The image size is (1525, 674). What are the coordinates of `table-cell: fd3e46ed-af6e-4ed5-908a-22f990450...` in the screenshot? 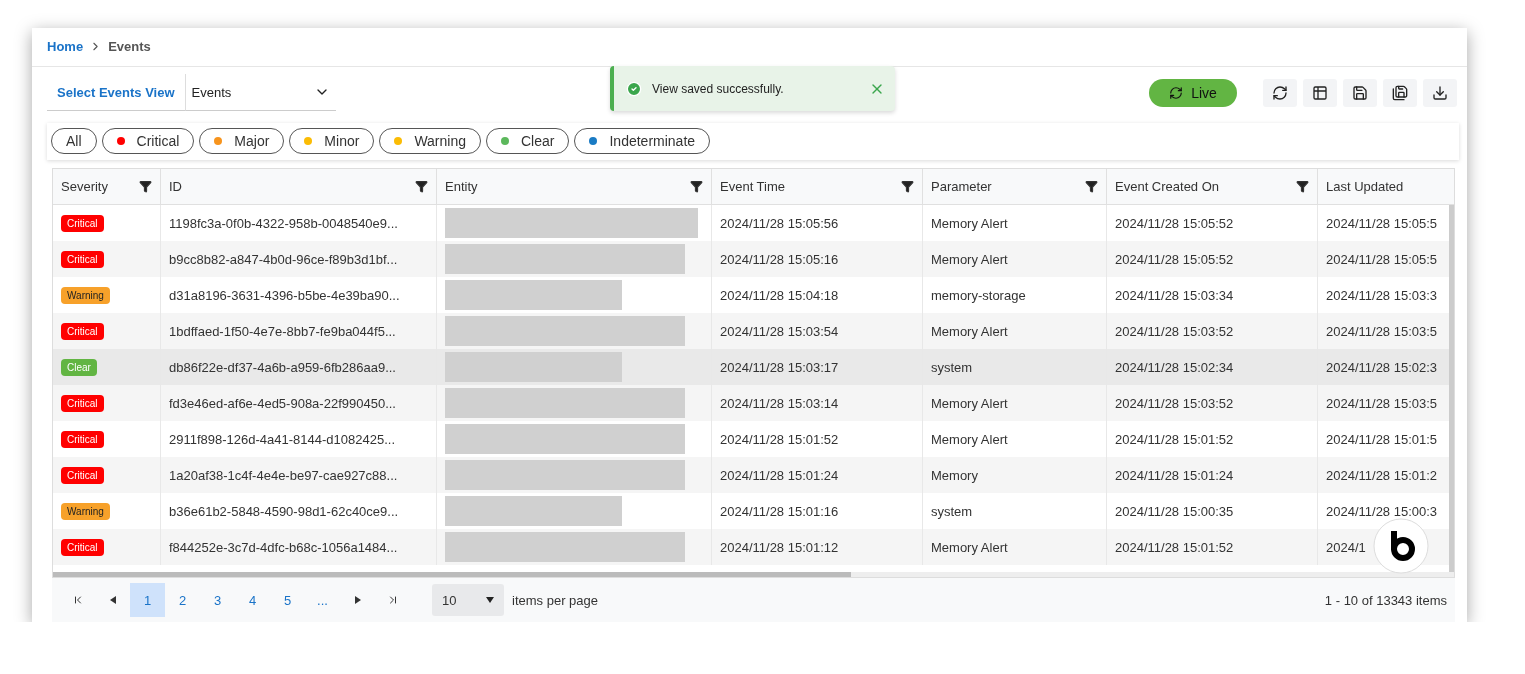 It's located at (299, 403).